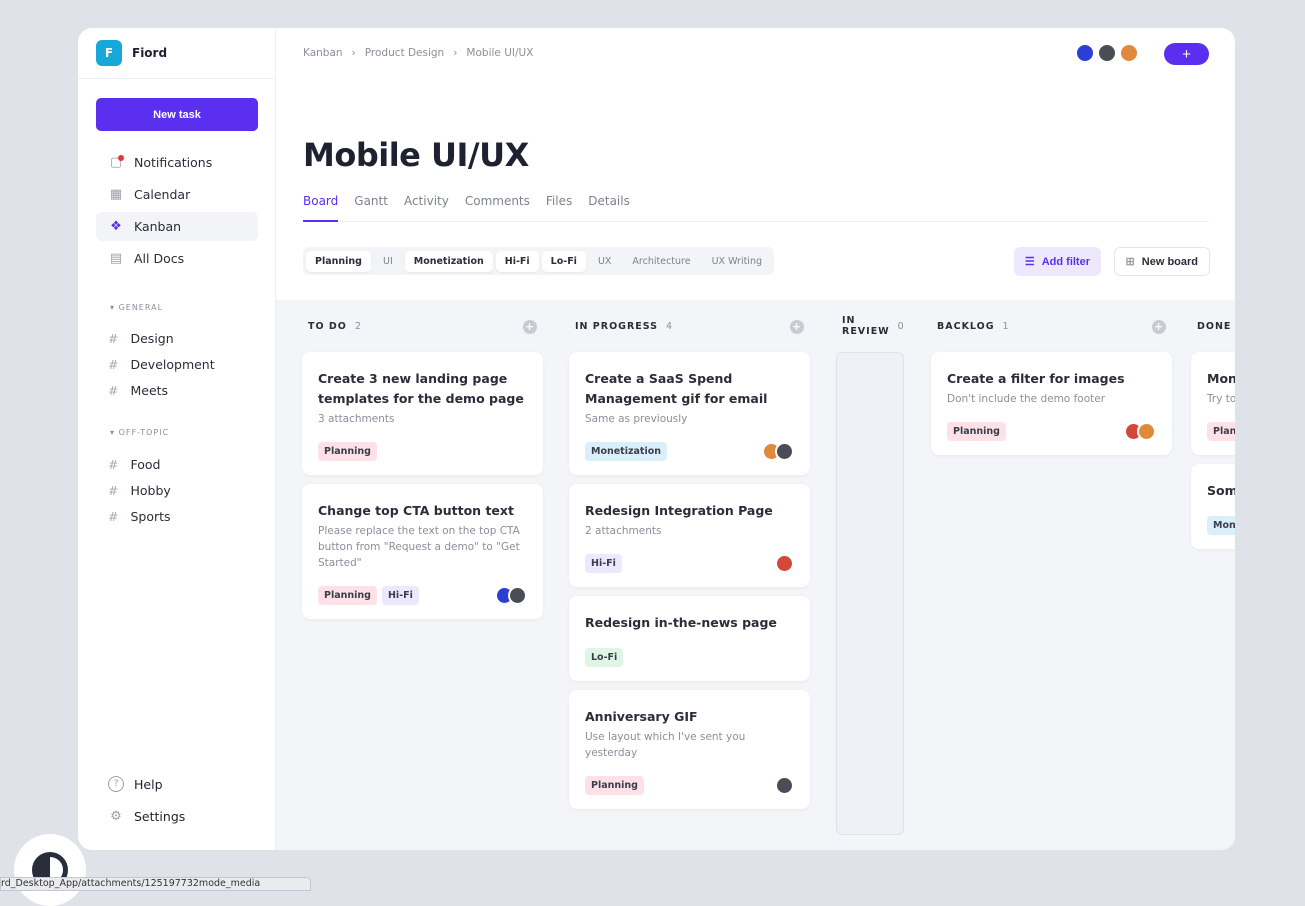  I want to click on task-card: Mon Try to befor Planning, so click(1213, 403).